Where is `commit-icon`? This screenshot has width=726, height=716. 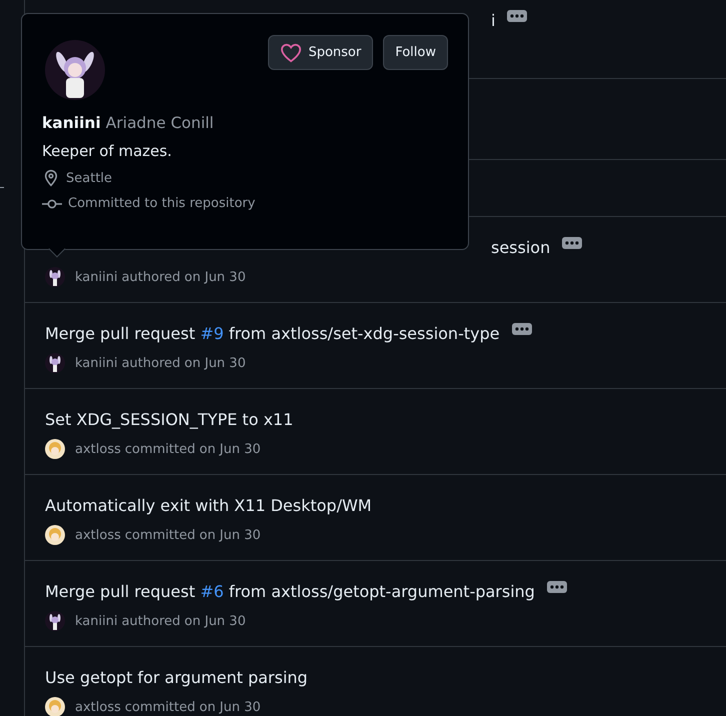 commit-icon is located at coordinates (52, 204).